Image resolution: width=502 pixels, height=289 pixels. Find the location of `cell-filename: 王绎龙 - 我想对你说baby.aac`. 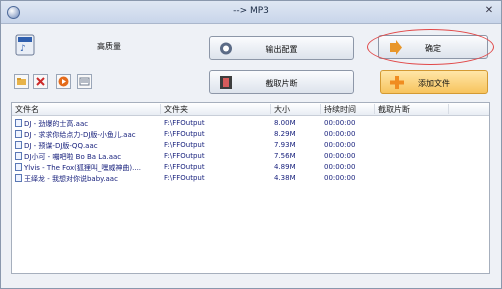

cell-filename: 王绎龙 - 我想对你说baby.aac is located at coordinates (89, 179).